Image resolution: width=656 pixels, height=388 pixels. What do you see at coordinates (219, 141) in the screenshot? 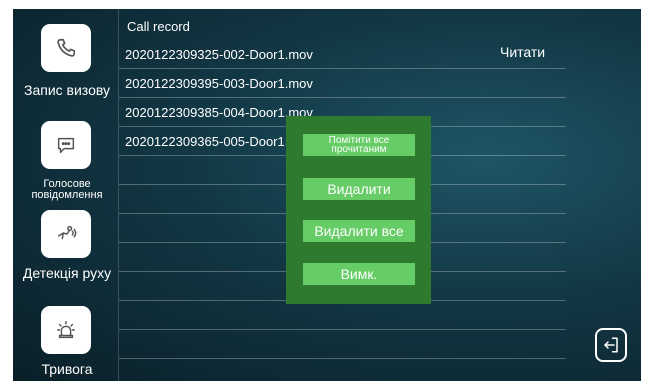
I see `file-name: 2020122309365-005-Door1.mov` at bounding box center [219, 141].